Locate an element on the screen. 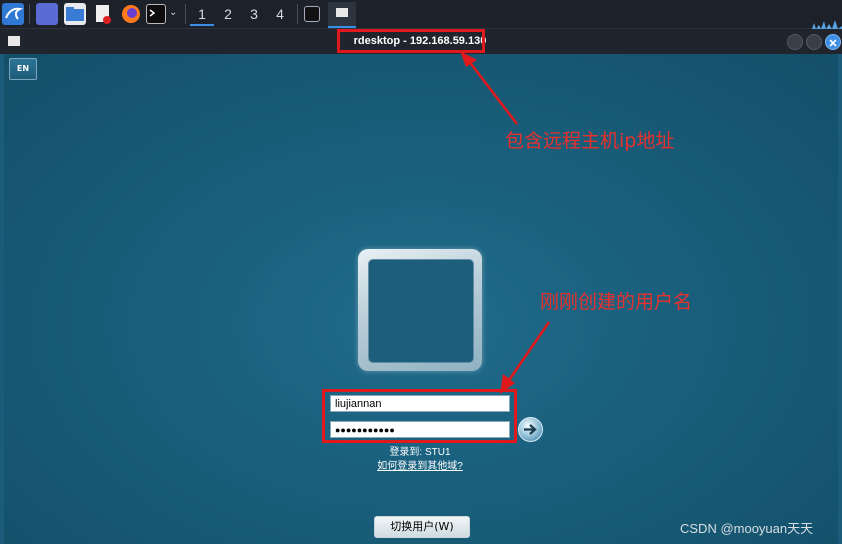 Image resolution: width=842 pixels, height=544 pixels. close-button is located at coordinates (833, 42).